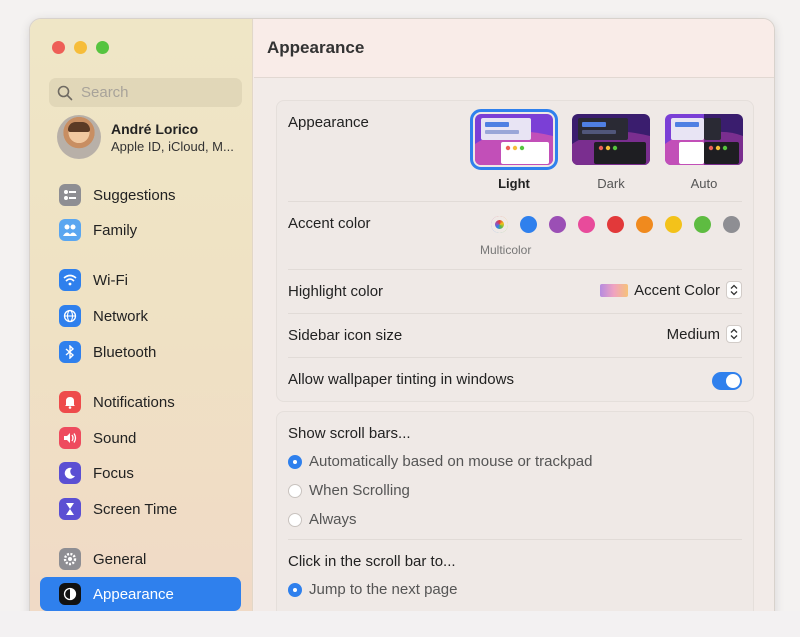 The width and height of the screenshot is (800, 637). What do you see at coordinates (70, 280) in the screenshot?
I see `wifi-icon` at bounding box center [70, 280].